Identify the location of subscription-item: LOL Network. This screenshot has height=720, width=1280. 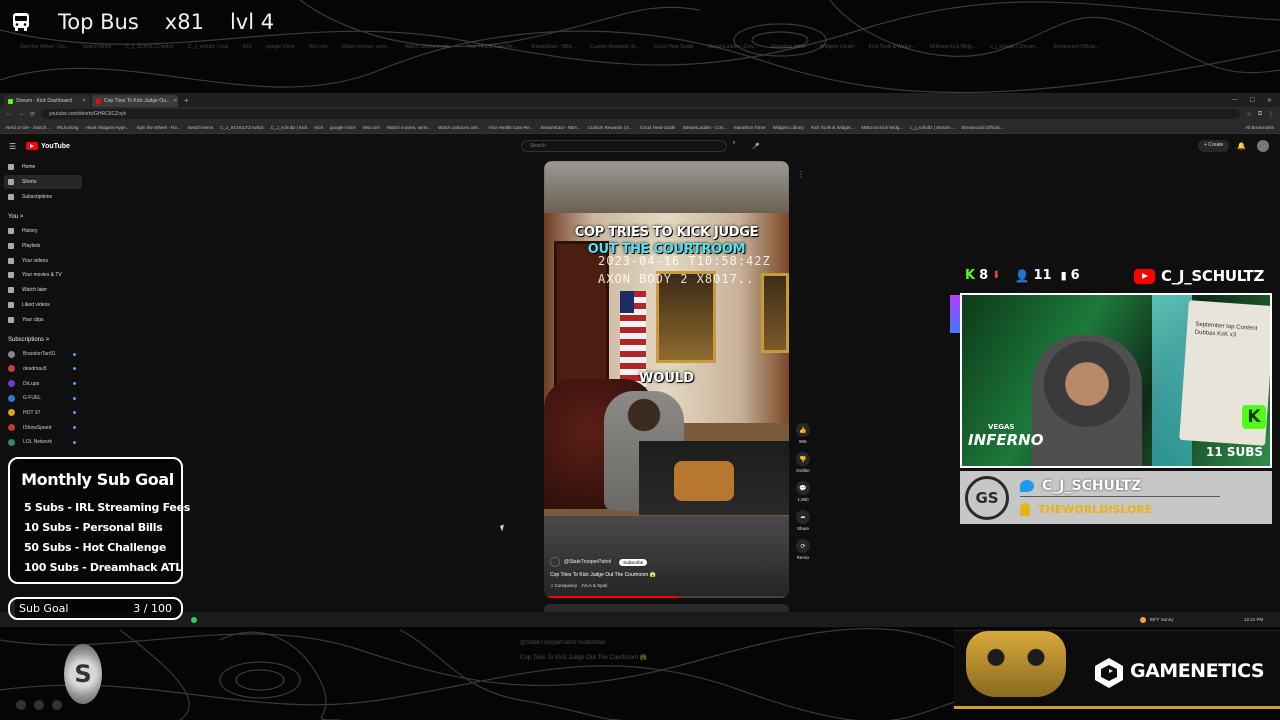
(43, 442).